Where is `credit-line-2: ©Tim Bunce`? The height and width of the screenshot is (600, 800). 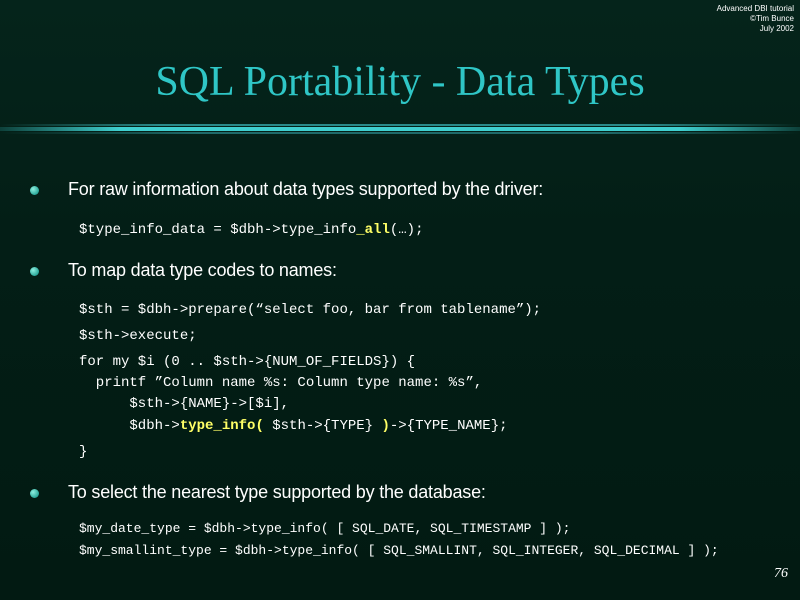
credit-line-2: ©Tim Bunce is located at coordinates (772, 18).